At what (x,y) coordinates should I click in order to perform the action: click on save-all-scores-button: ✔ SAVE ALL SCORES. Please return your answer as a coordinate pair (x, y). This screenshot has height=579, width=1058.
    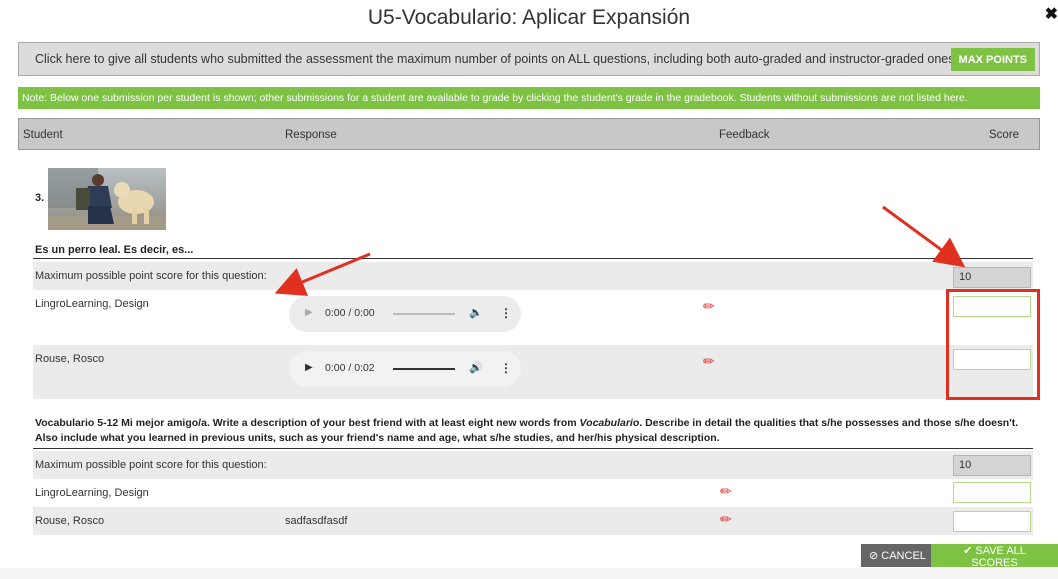
    Looking at the image, I should click on (994, 556).